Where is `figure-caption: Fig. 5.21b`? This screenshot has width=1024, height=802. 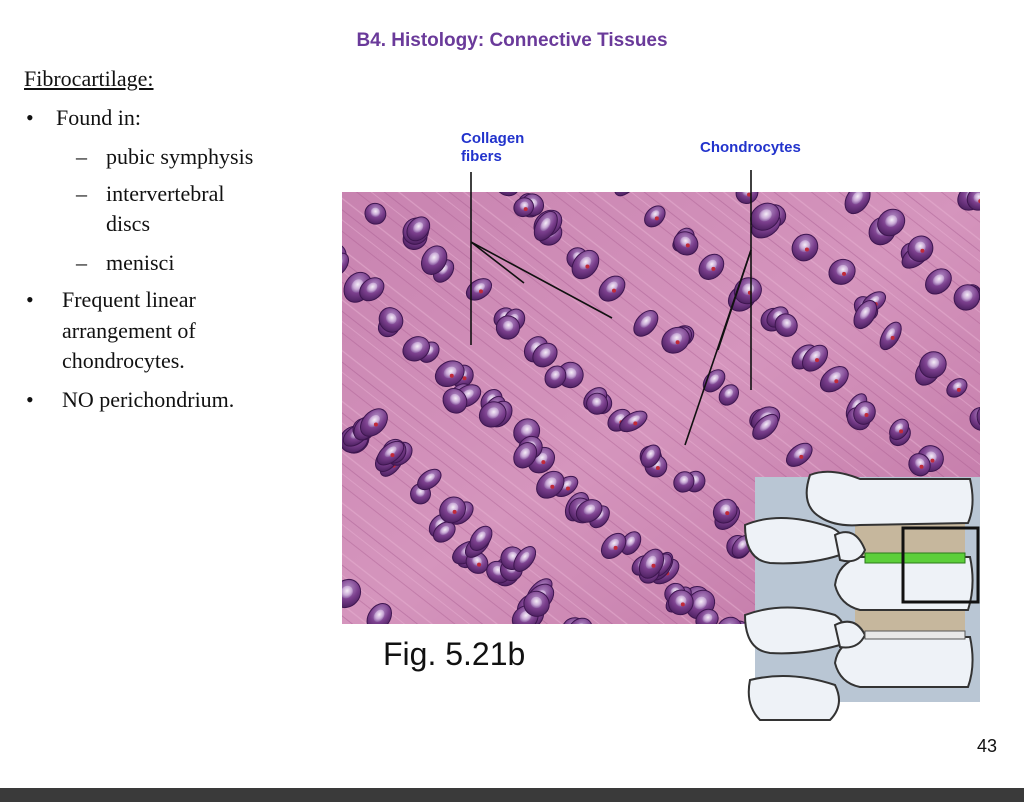
figure-caption: Fig. 5.21b is located at coordinates (454, 654).